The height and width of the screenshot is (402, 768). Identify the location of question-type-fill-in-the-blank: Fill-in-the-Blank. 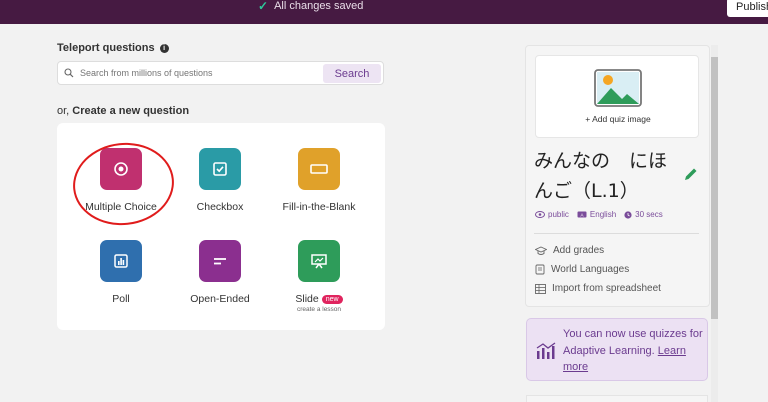
(319, 180).